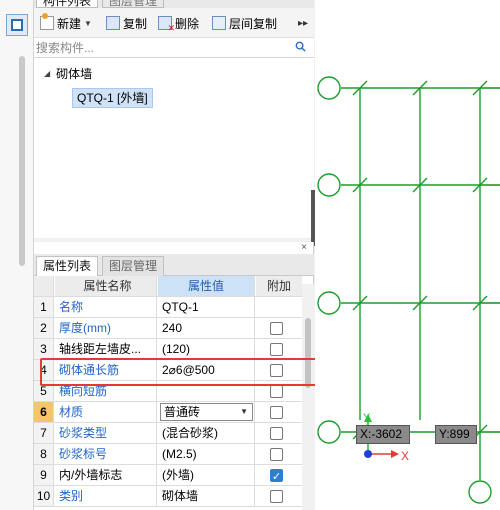 The width and height of the screenshot is (500, 510). What do you see at coordinates (106, 286) in the screenshot?
I see `header-property-name: 属性名称` at bounding box center [106, 286].